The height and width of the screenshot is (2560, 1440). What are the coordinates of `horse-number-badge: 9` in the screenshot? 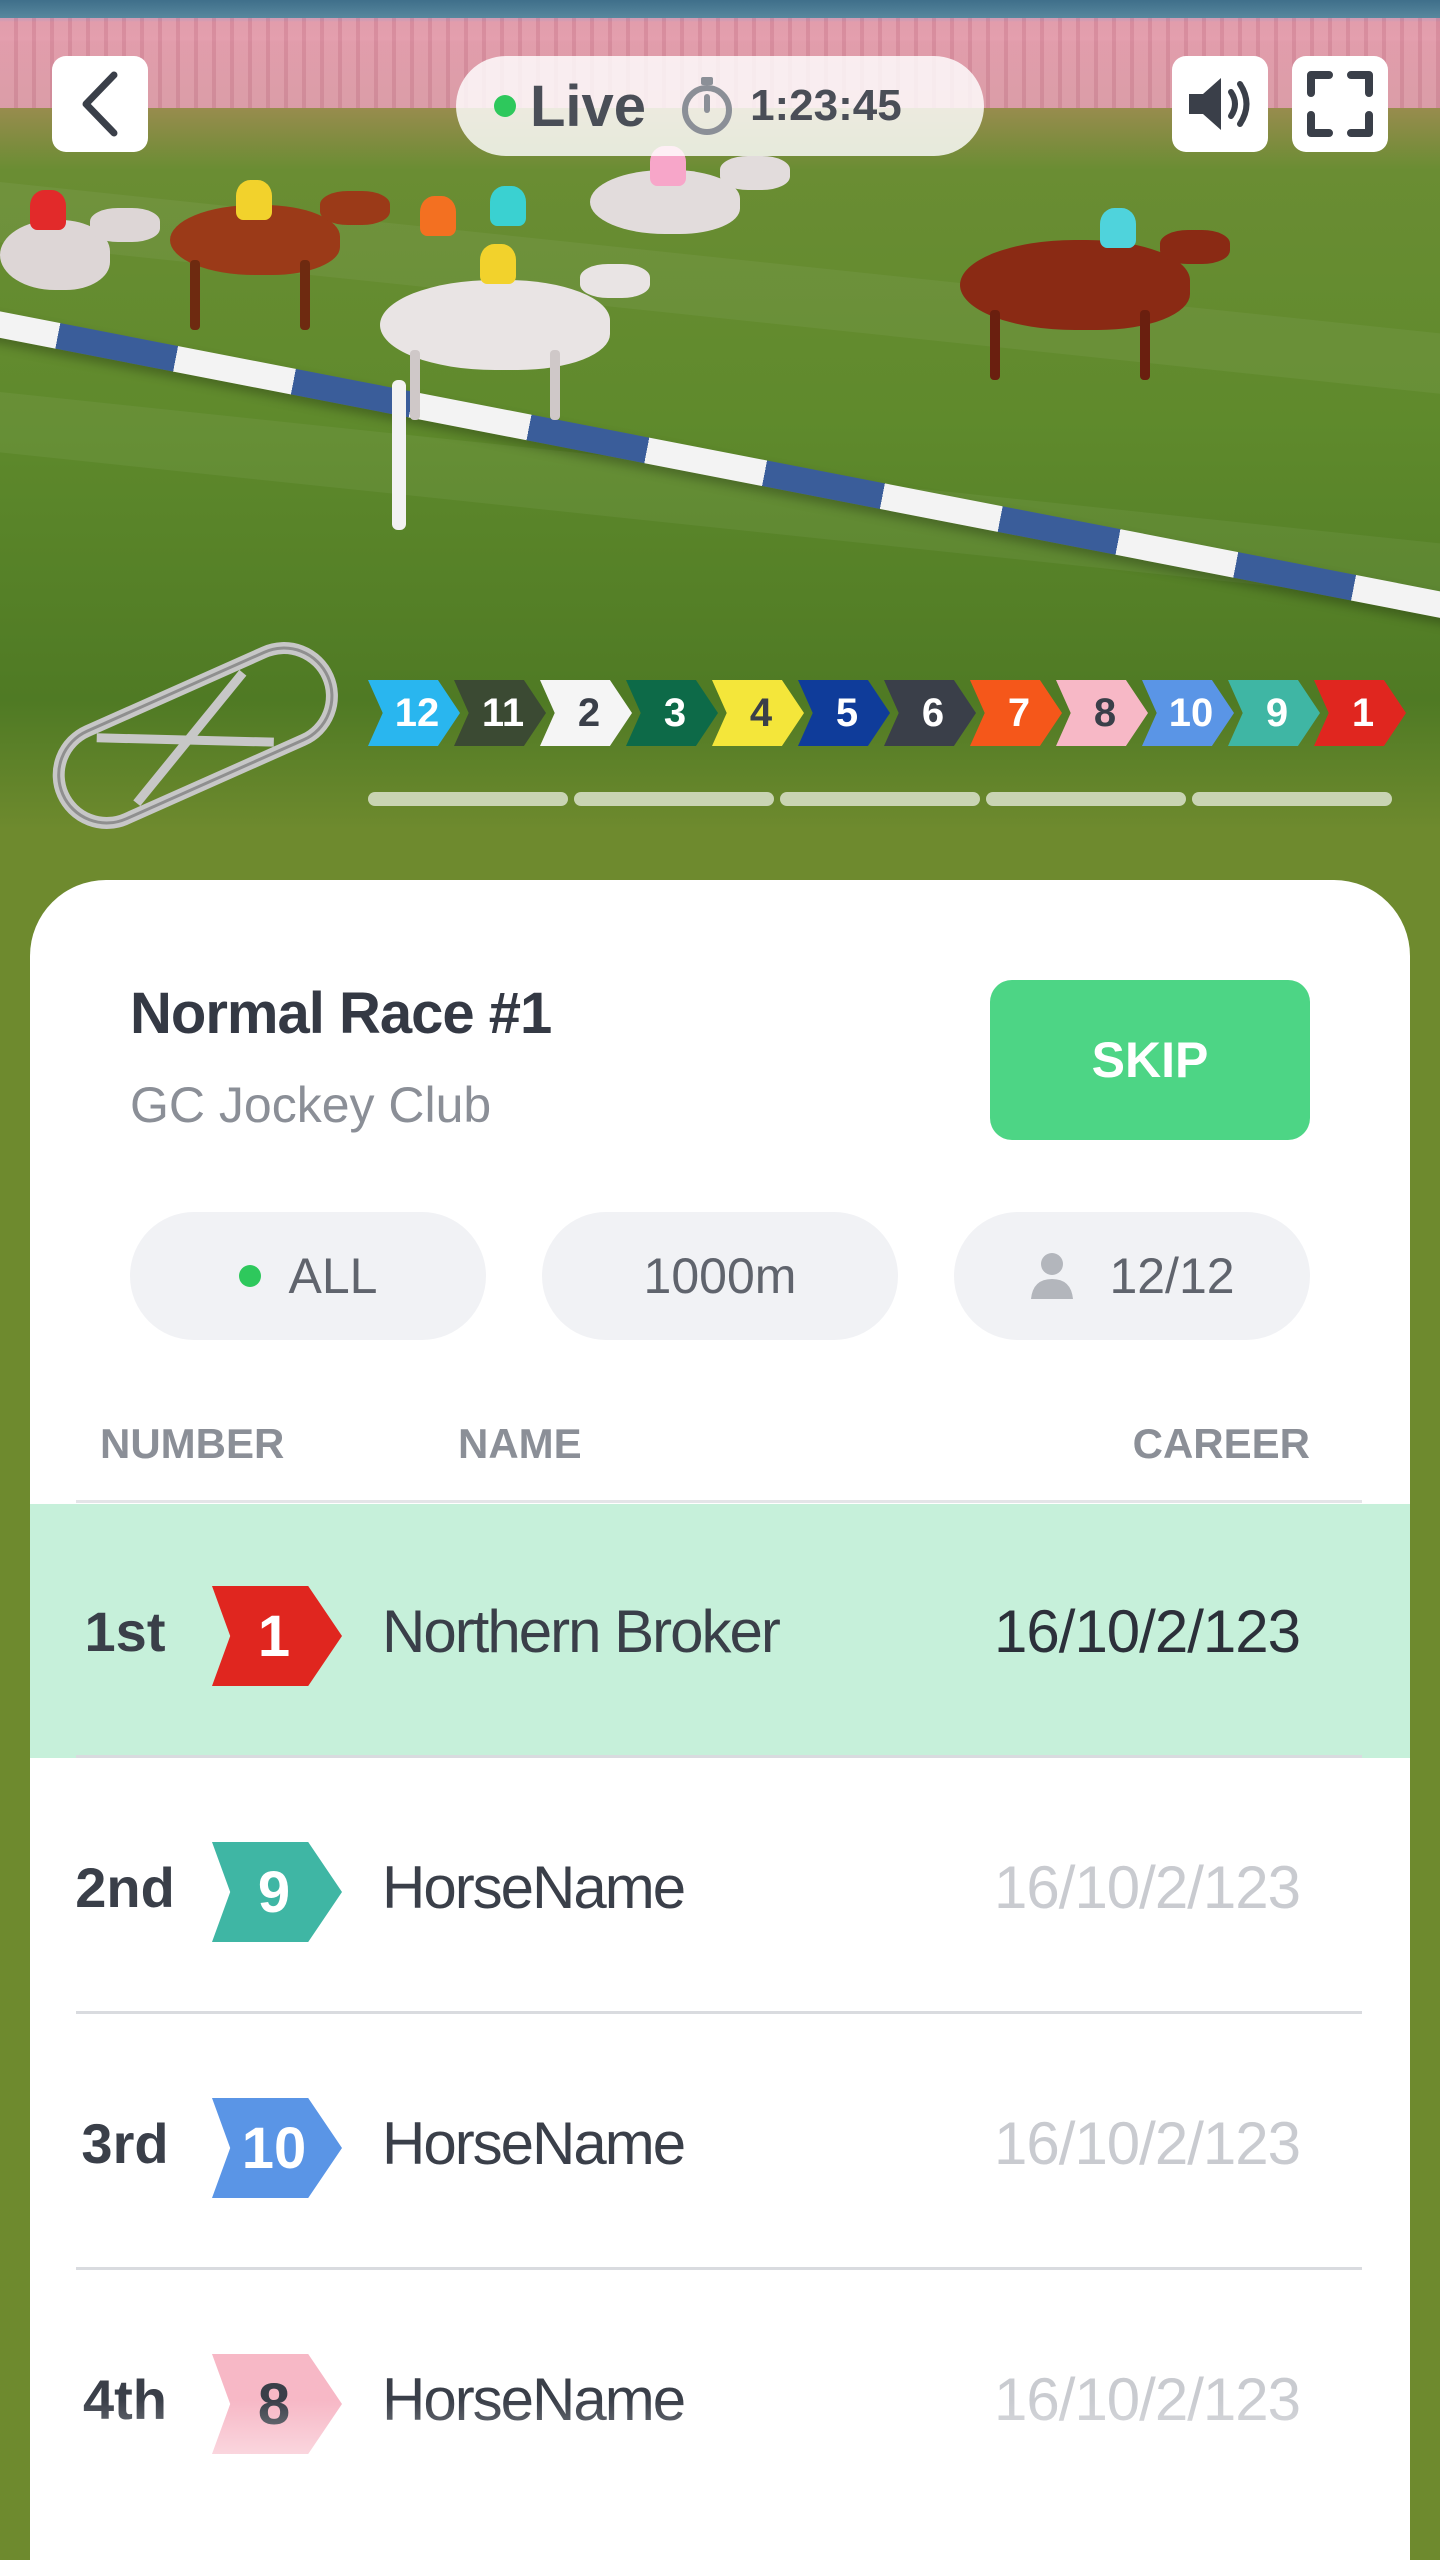 It's located at (277, 1892).